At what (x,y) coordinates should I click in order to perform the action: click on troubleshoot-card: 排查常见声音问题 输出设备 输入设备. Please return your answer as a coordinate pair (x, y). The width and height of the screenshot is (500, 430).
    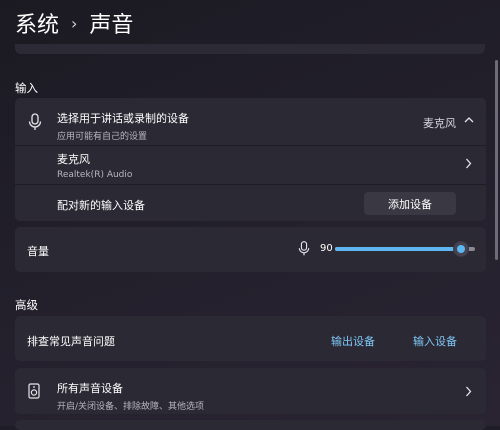
    Looking at the image, I should click on (250, 338).